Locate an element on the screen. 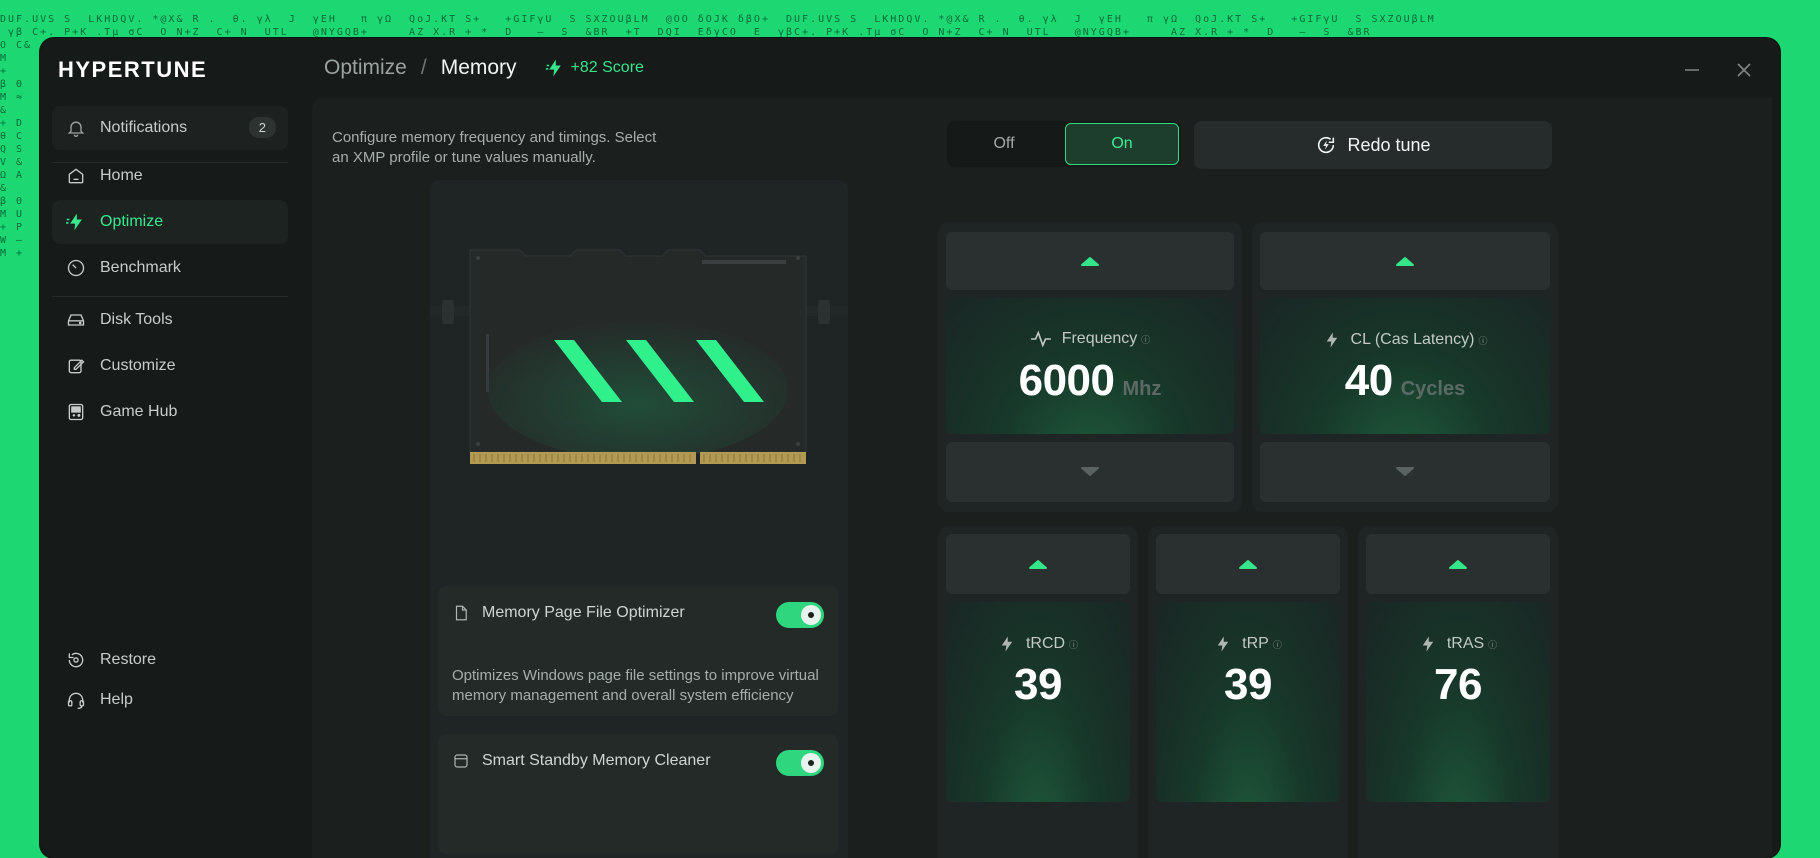  cas-latency-value: 40 is located at coordinates (1368, 380).